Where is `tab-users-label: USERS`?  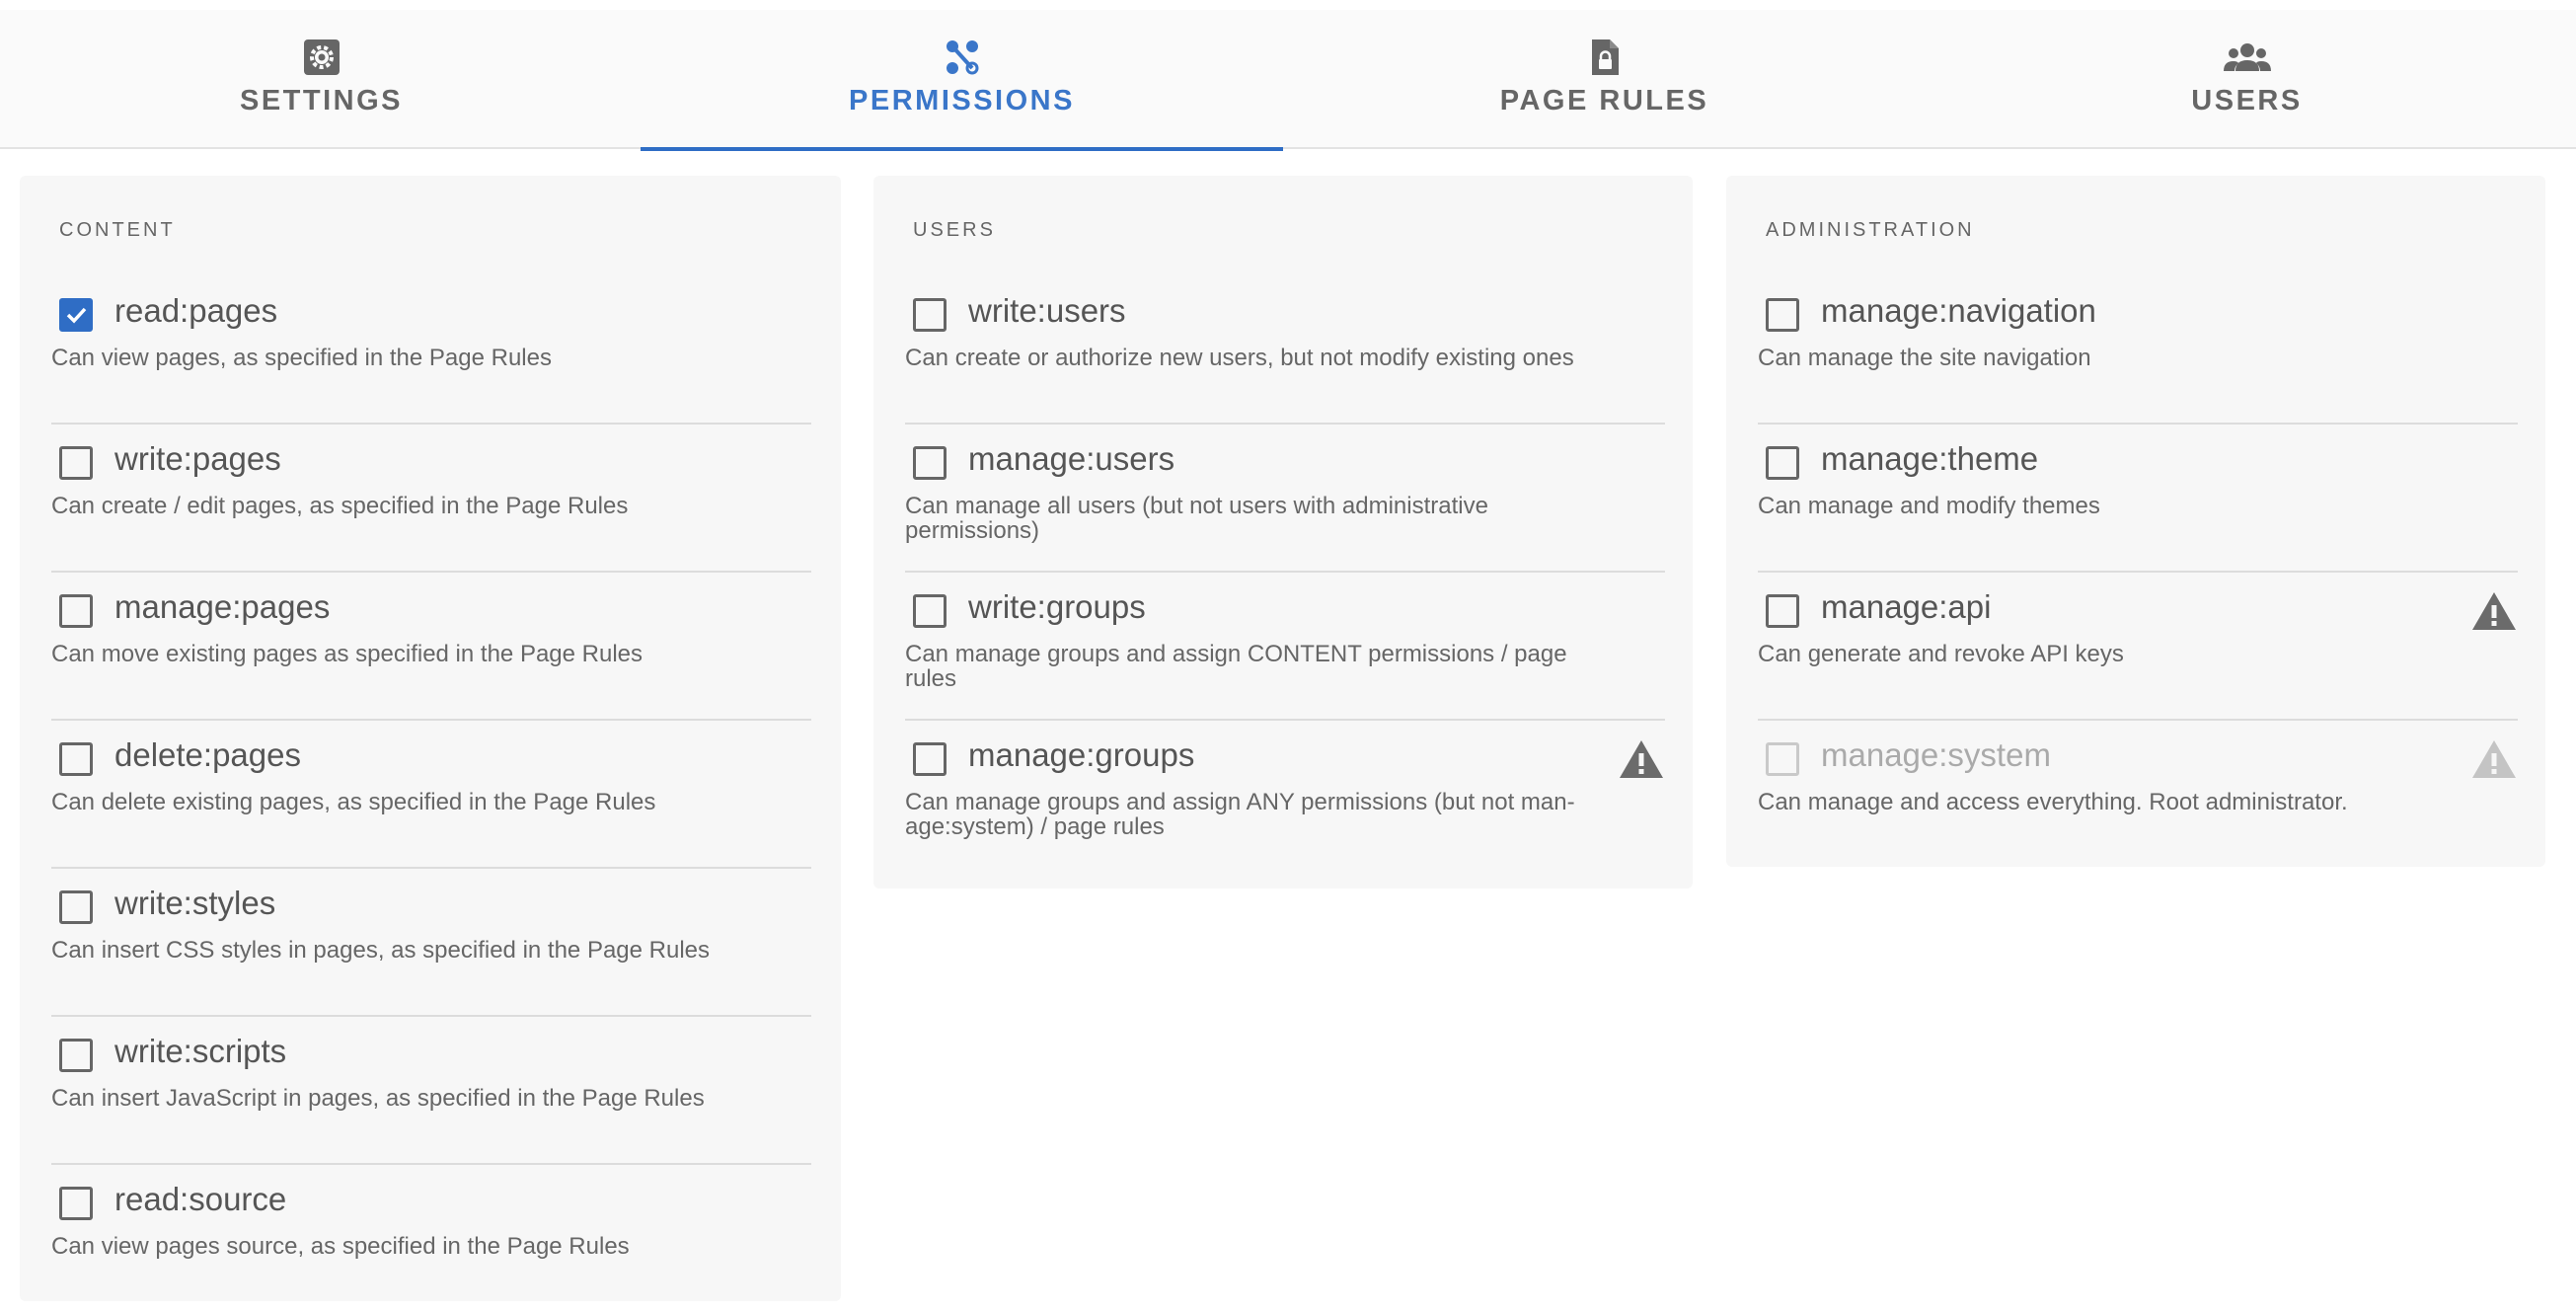 tab-users-label: USERS is located at coordinates (2247, 101).